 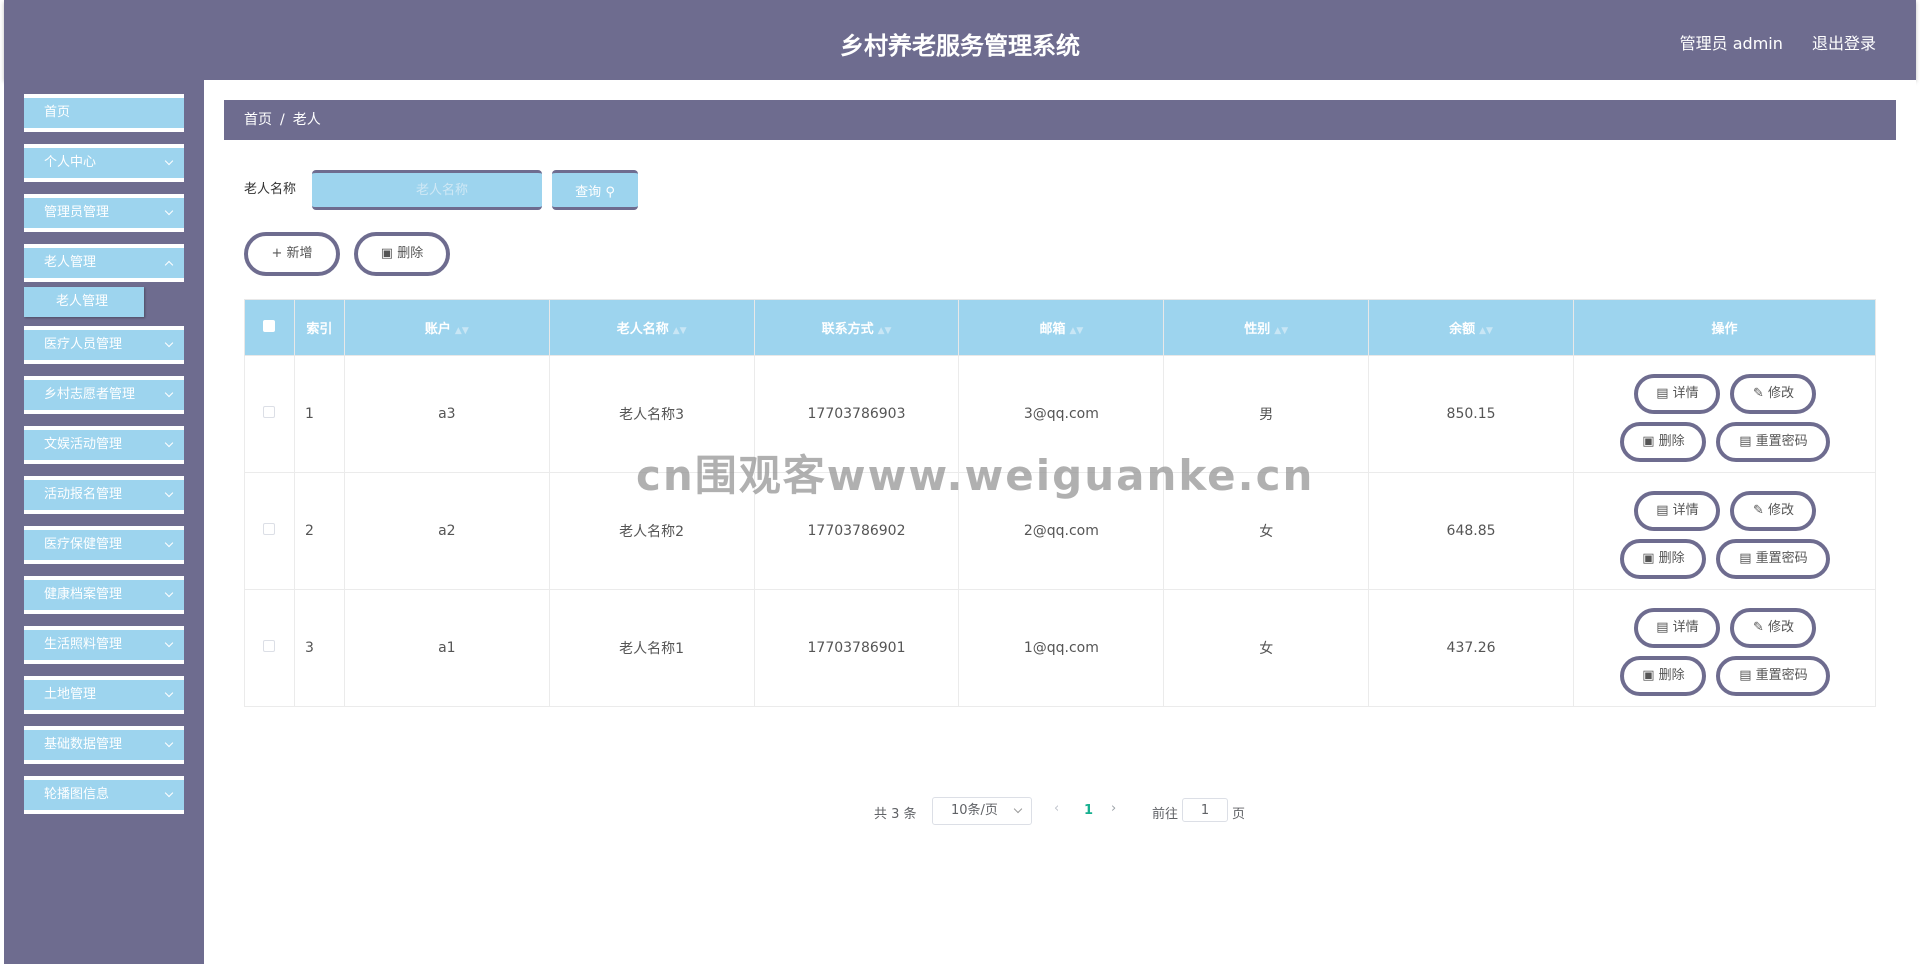 What do you see at coordinates (1758, 627) in the screenshot?
I see `pencil-icon: ✎` at bounding box center [1758, 627].